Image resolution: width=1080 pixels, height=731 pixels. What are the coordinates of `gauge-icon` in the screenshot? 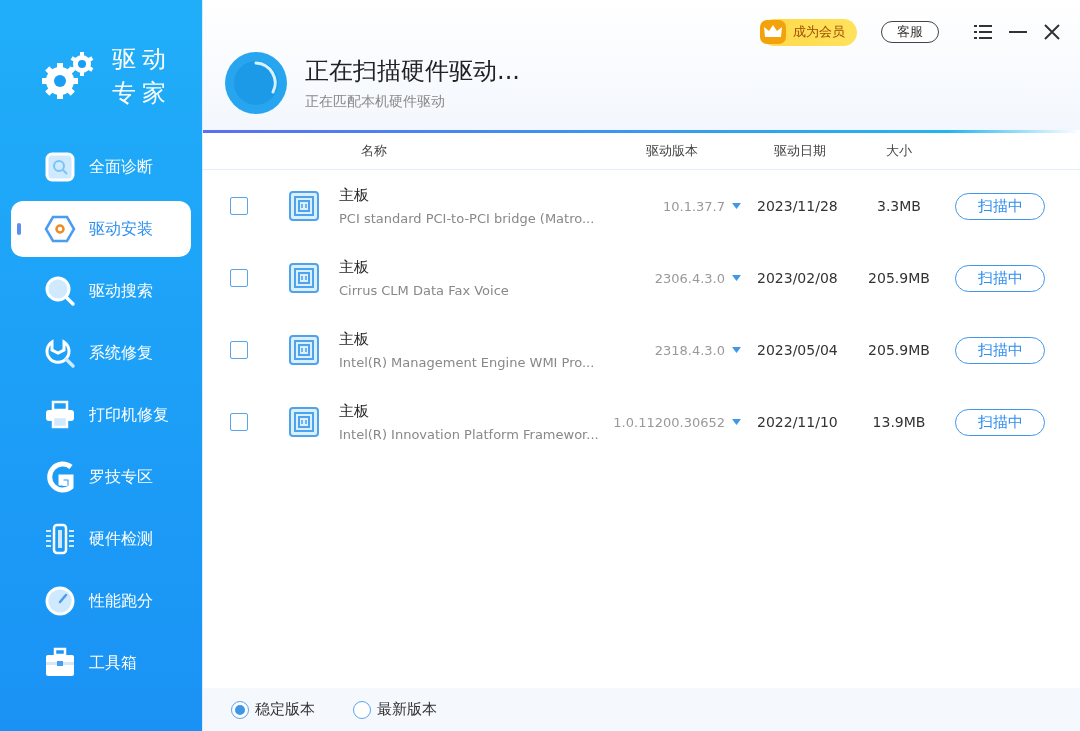 It's located at (60, 601).